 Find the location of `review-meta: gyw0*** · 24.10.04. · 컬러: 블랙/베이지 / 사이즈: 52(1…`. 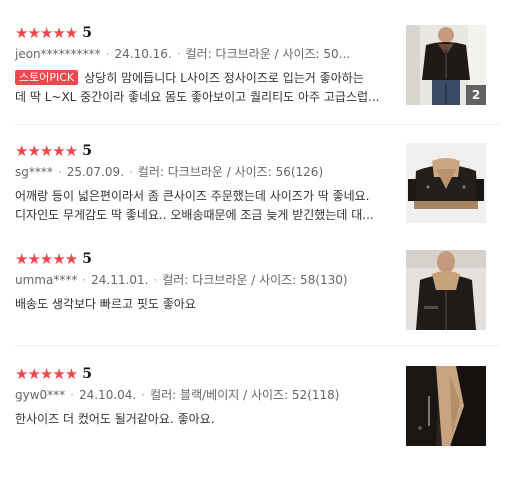

review-meta: gyw0*** · 24.10.04. · 컬러: 블랙/베이지 / 사이즈: 52(1… is located at coordinates (177, 395).